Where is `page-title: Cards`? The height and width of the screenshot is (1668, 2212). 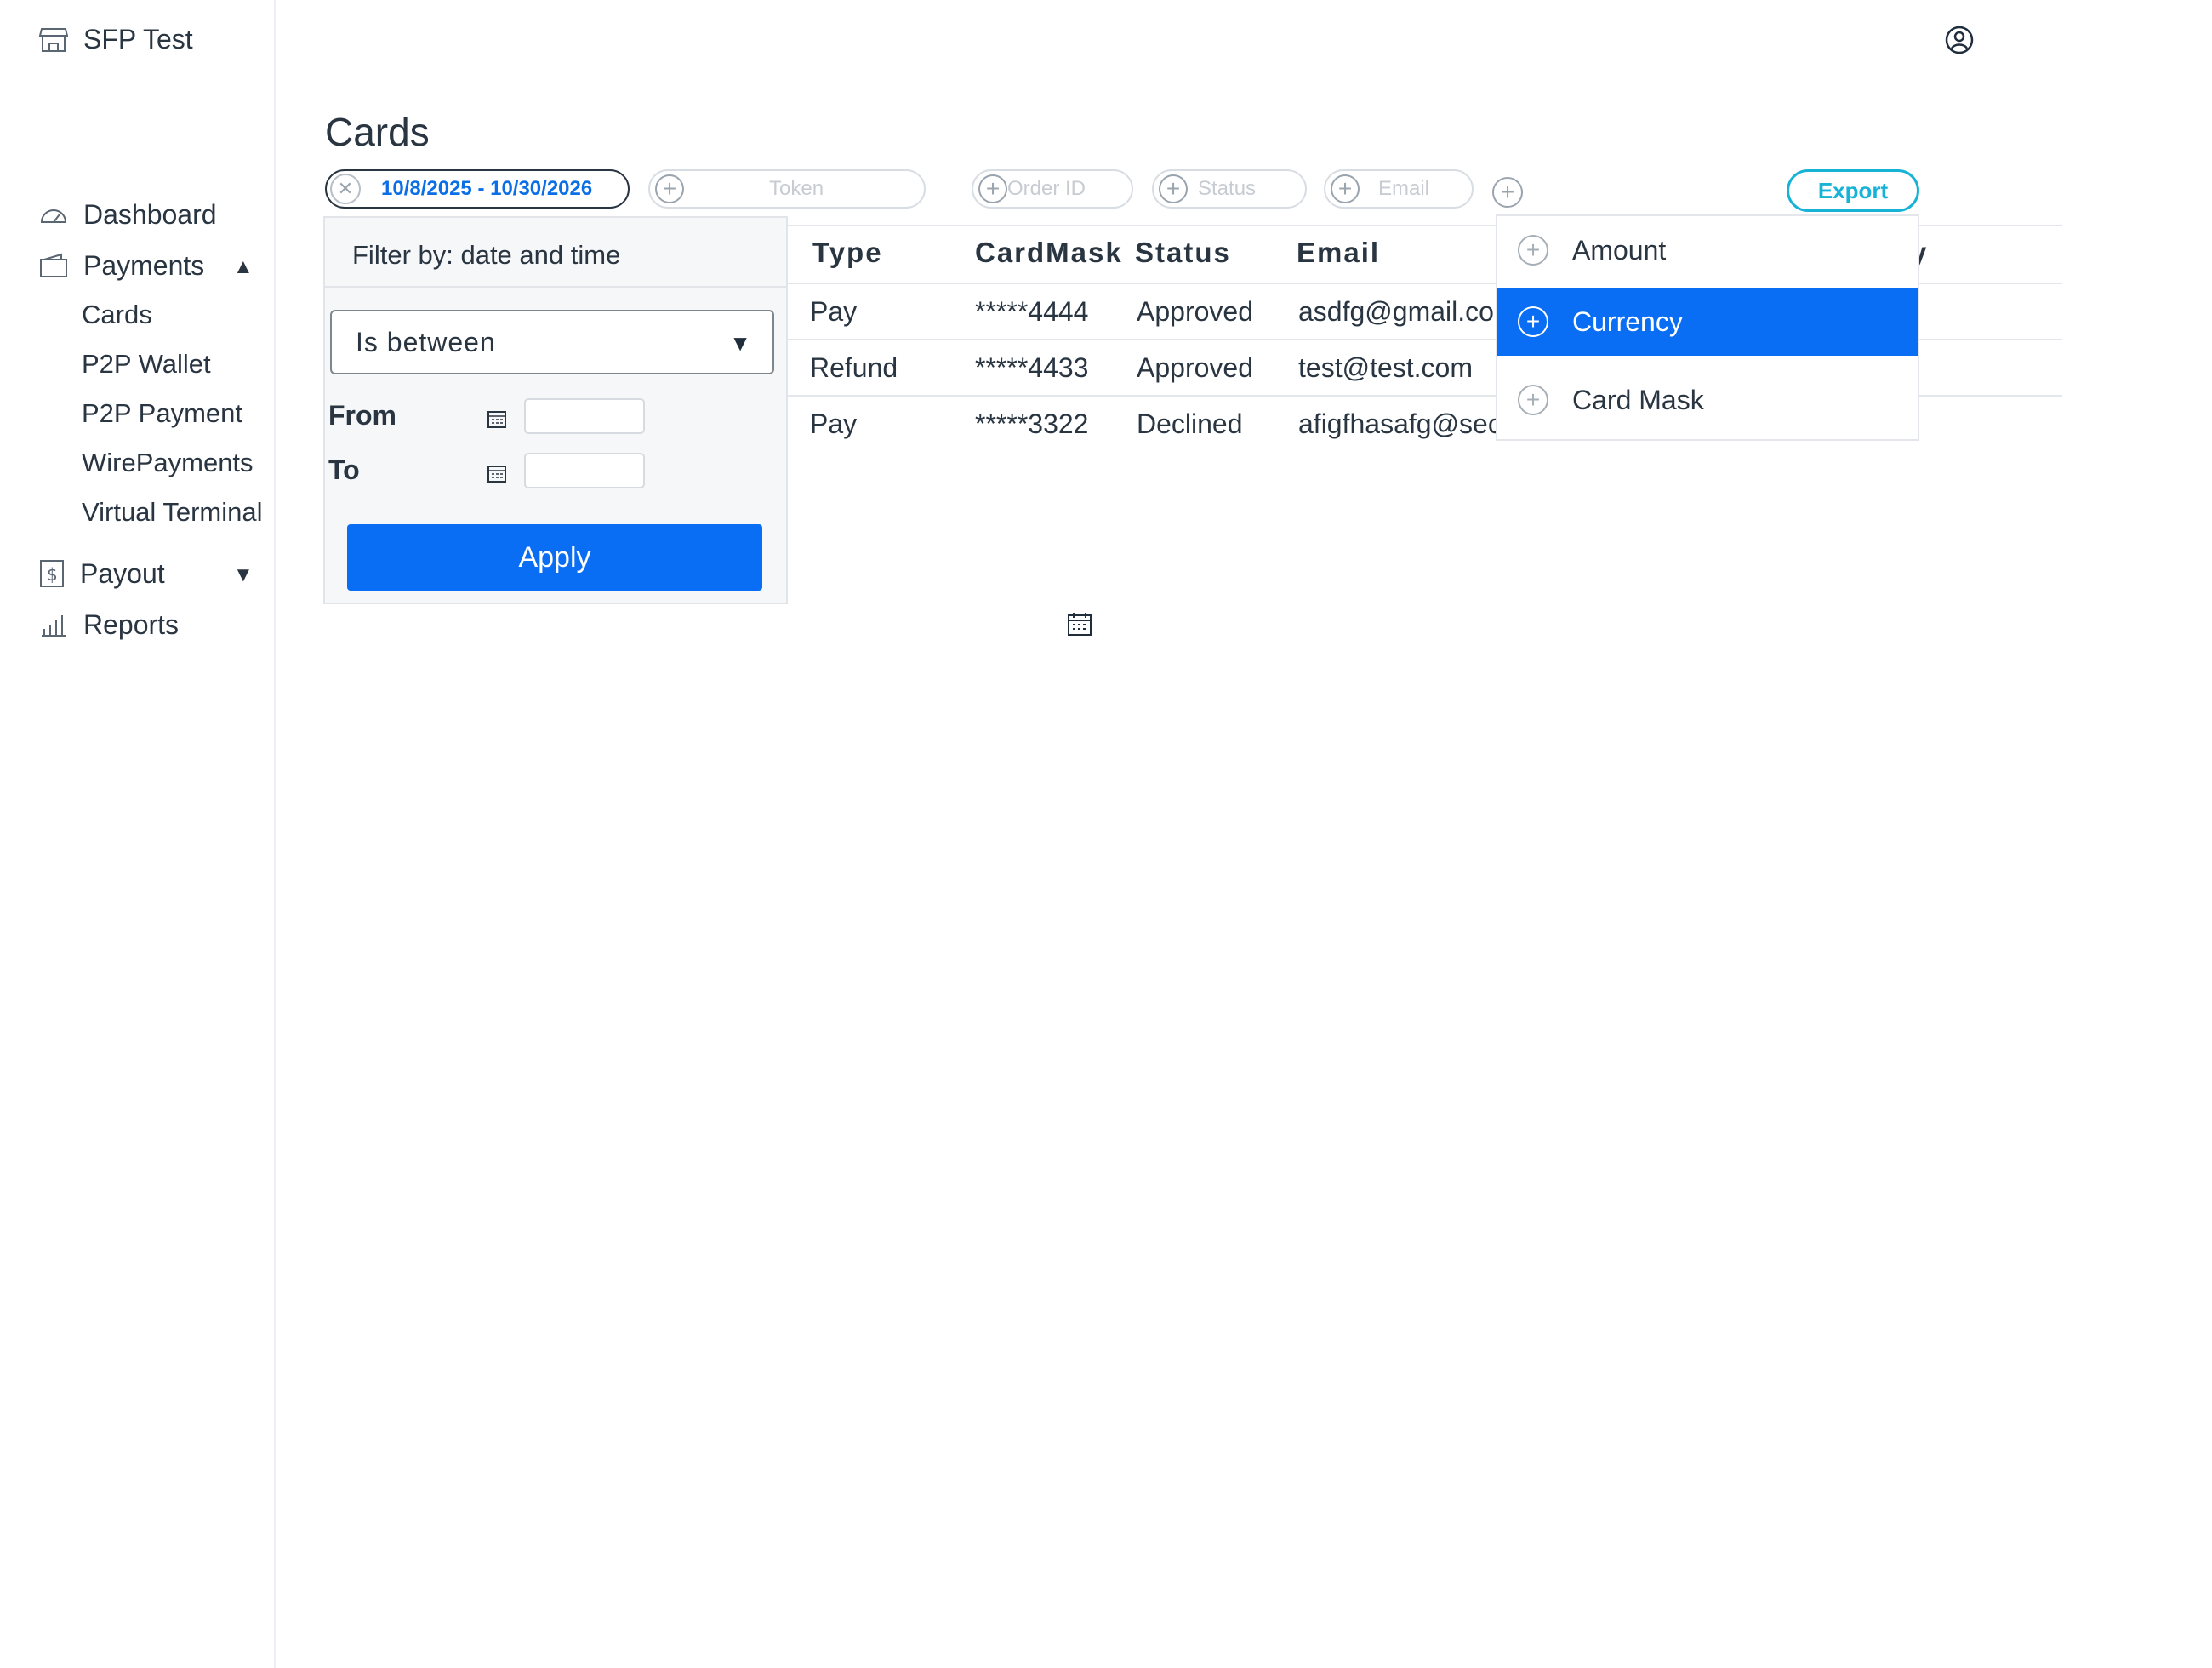 page-title: Cards is located at coordinates (377, 132).